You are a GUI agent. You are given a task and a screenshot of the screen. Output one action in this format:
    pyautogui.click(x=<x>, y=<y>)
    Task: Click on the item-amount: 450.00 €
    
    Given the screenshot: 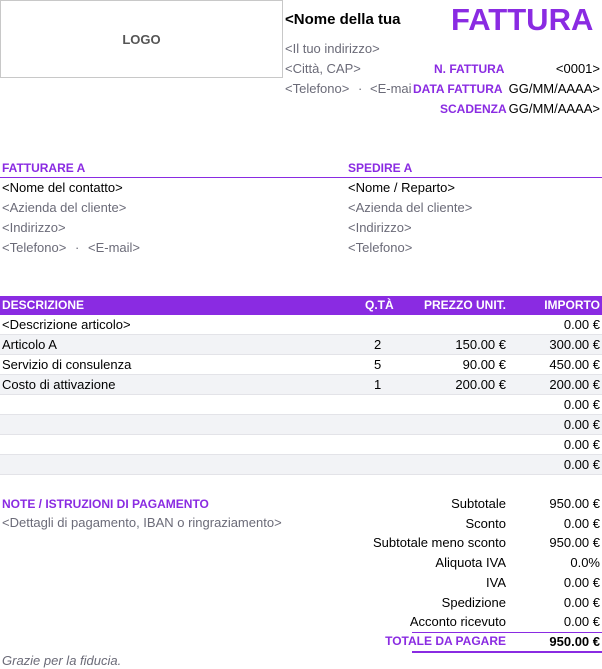 What is the action you would take?
    pyautogui.click(x=574, y=364)
    